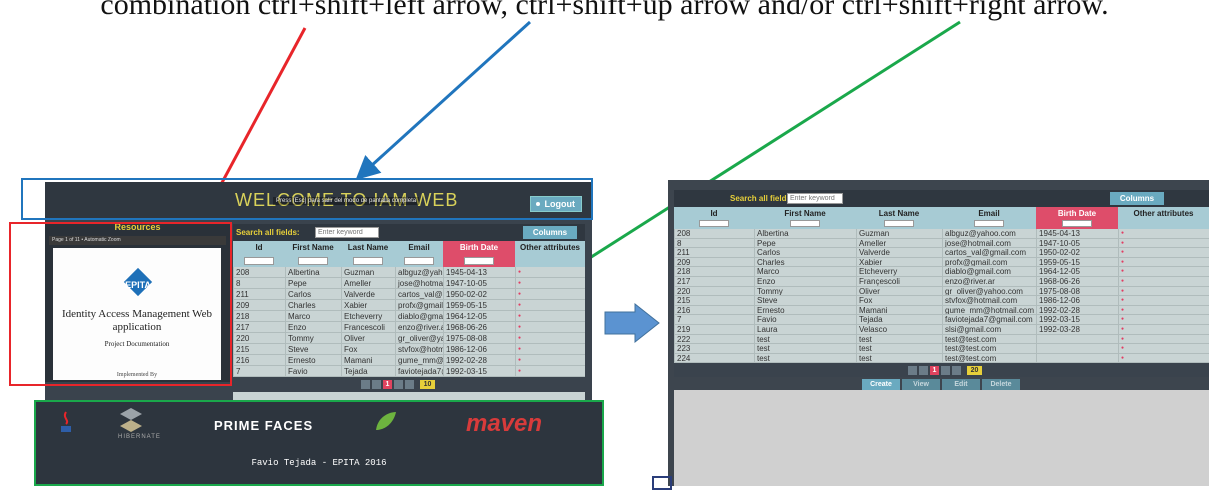  I want to click on table-row: 224 test test test@test.com ●, so click(941, 358).